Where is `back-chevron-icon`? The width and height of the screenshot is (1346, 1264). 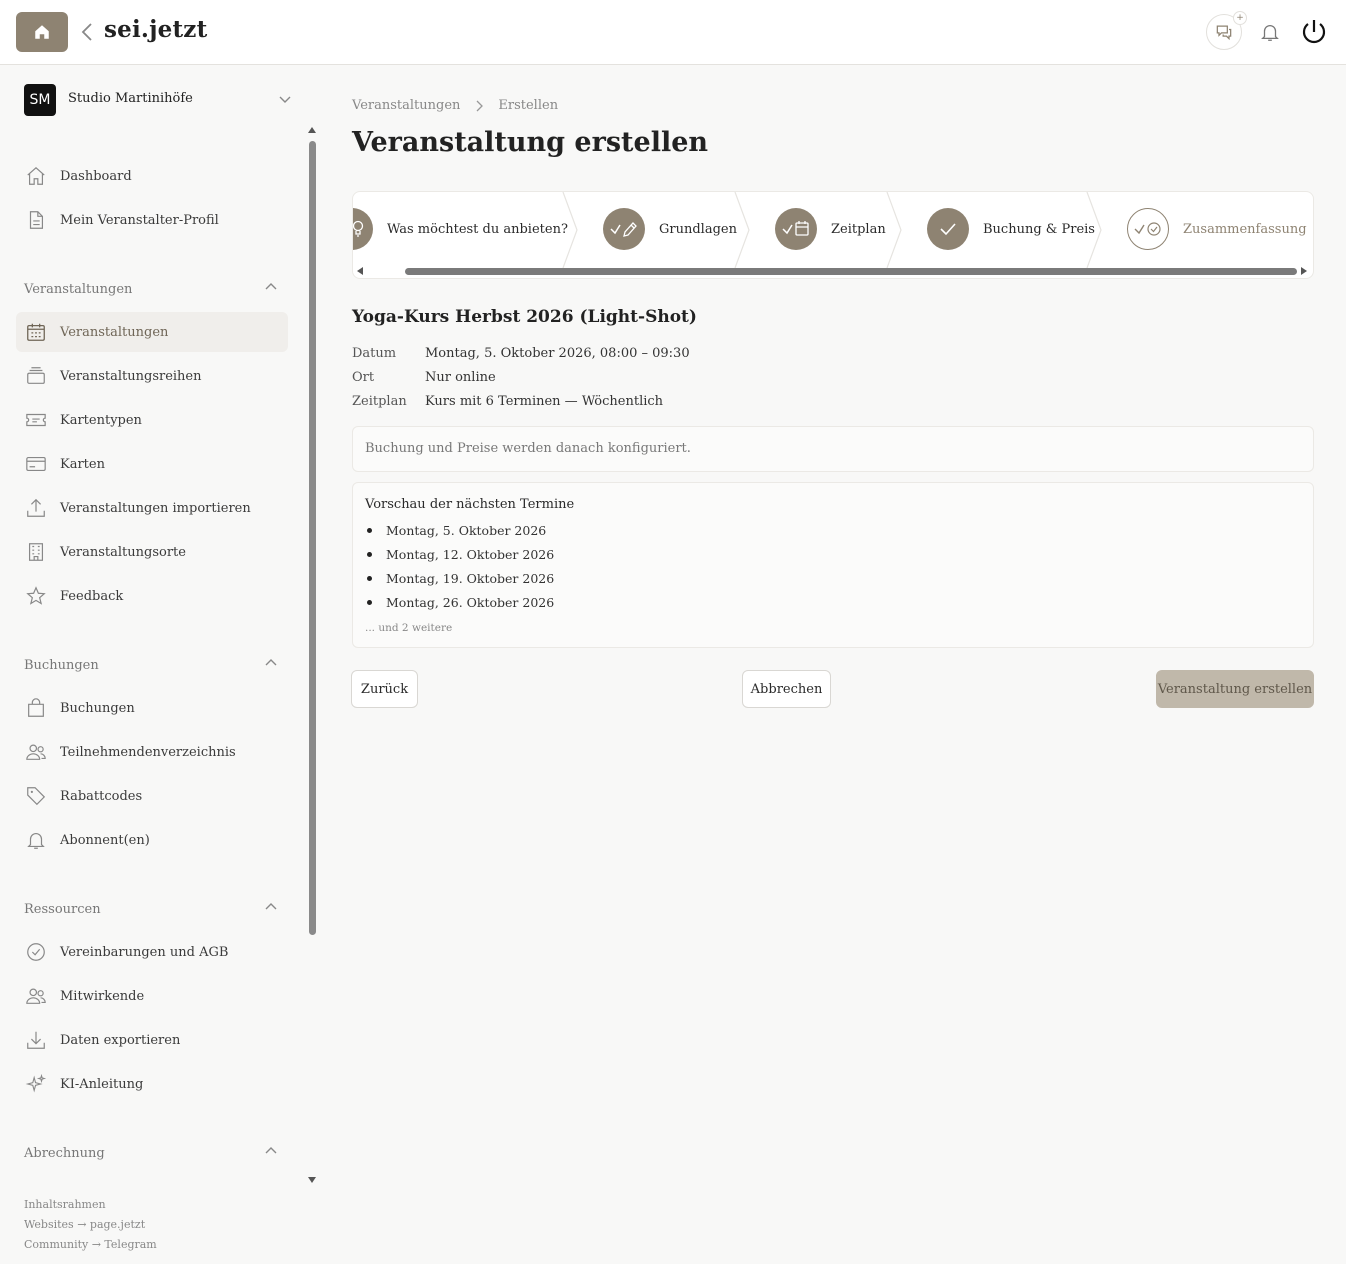
back-chevron-icon is located at coordinates (87, 32).